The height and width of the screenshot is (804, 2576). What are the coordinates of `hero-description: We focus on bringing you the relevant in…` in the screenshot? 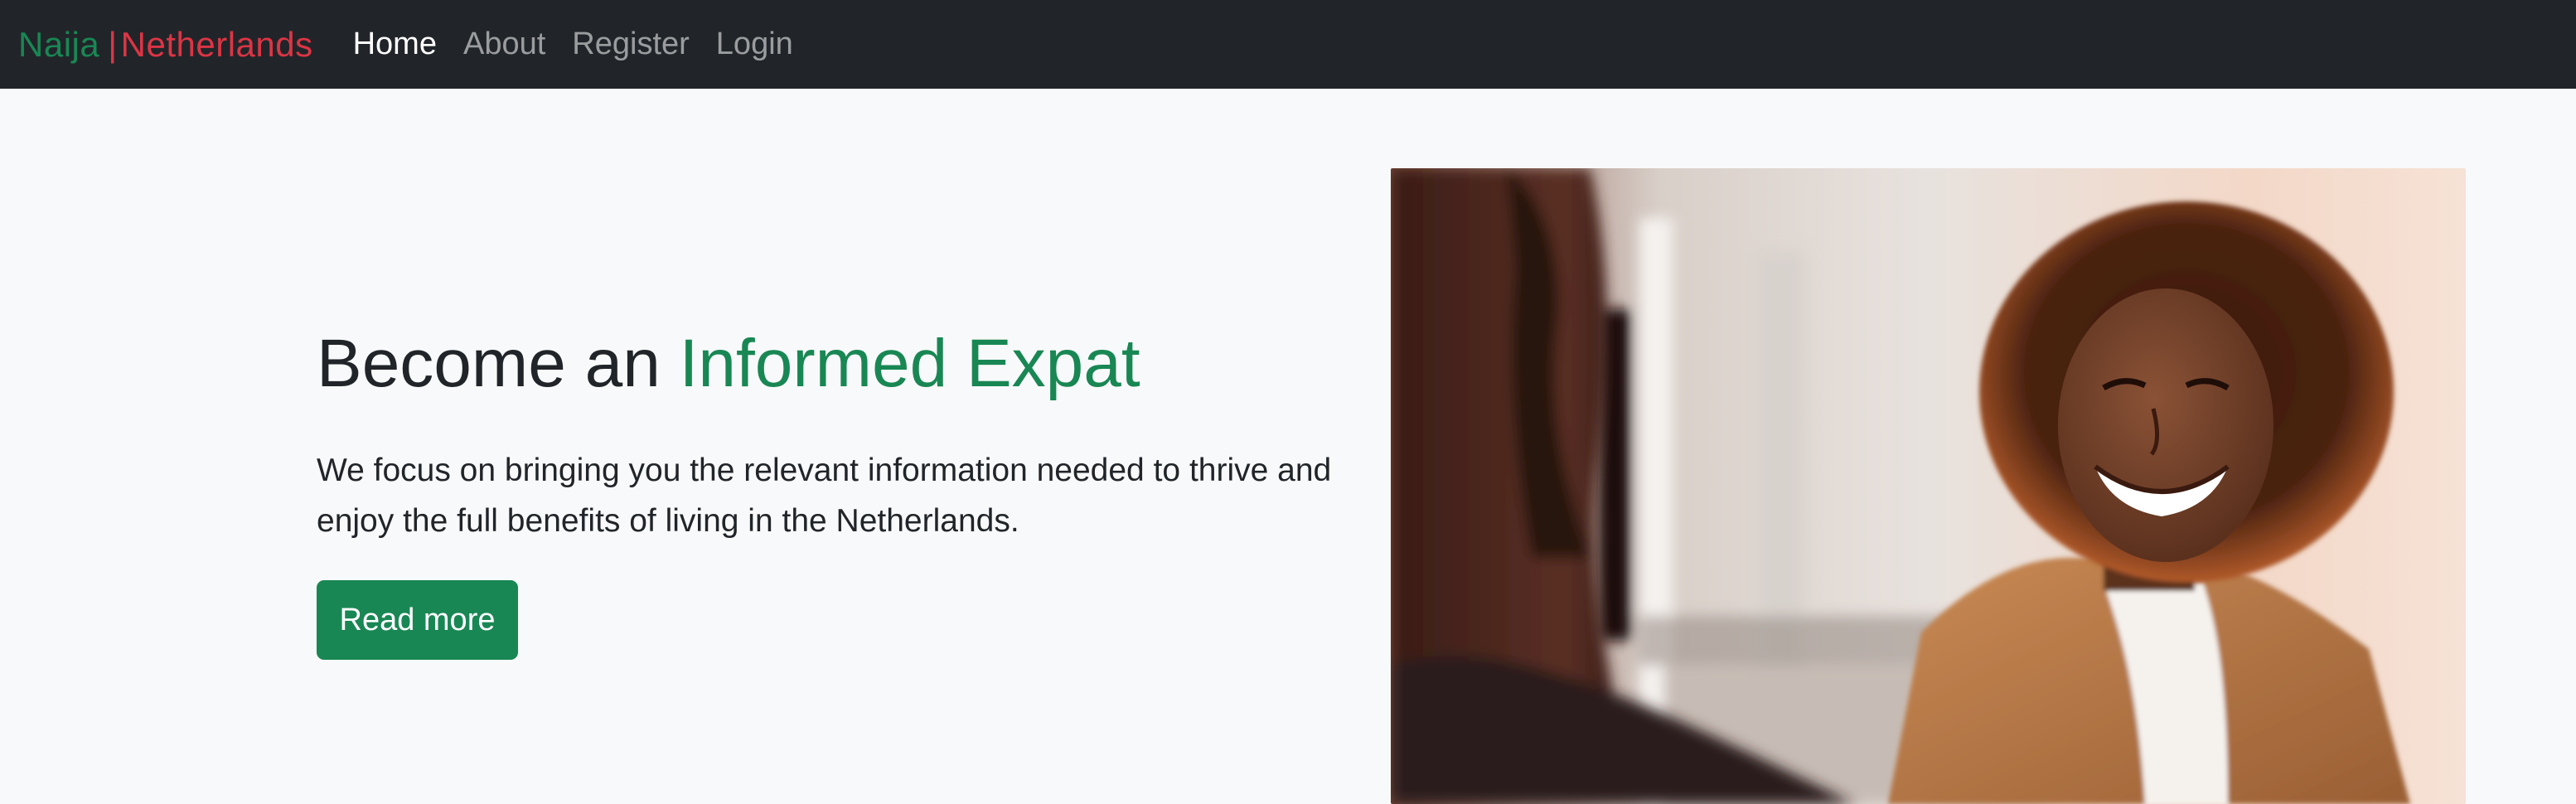 It's located at (824, 496).